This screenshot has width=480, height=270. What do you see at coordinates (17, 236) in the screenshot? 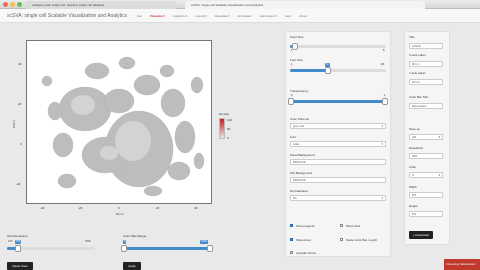
I see `grid-resolution-label: Grid Resolution` at bounding box center [17, 236].